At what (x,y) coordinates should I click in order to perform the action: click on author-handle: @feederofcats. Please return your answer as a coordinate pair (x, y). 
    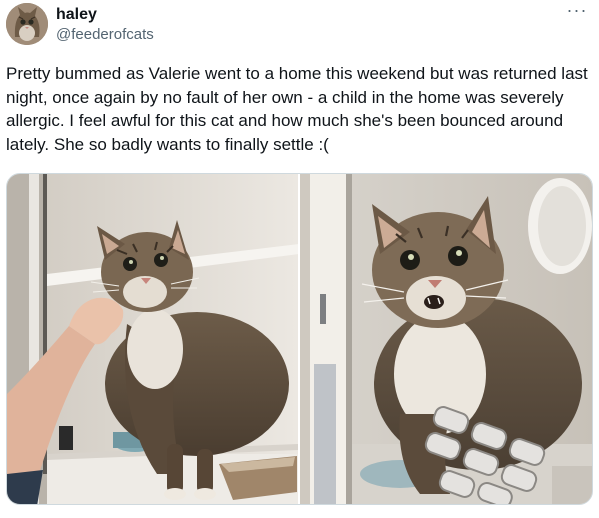
    Looking at the image, I should click on (105, 35).